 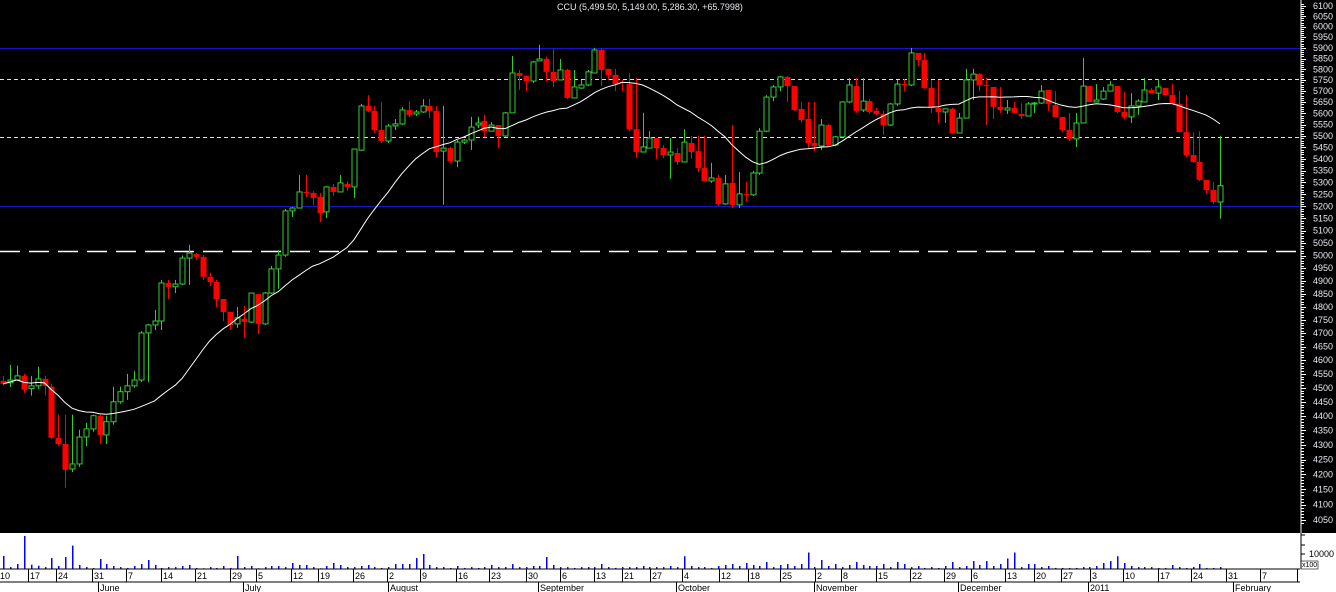 What do you see at coordinates (686, 576) in the screenshot?
I see `date-tick-label: 4` at bounding box center [686, 576].